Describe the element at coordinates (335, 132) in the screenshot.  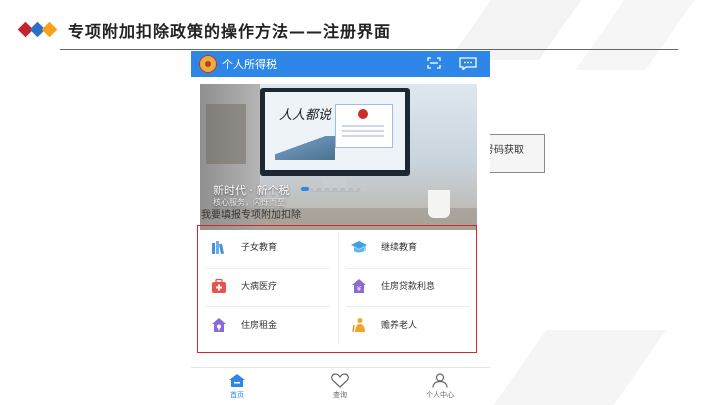
I see `monitor-image: 人人都说` at that location.